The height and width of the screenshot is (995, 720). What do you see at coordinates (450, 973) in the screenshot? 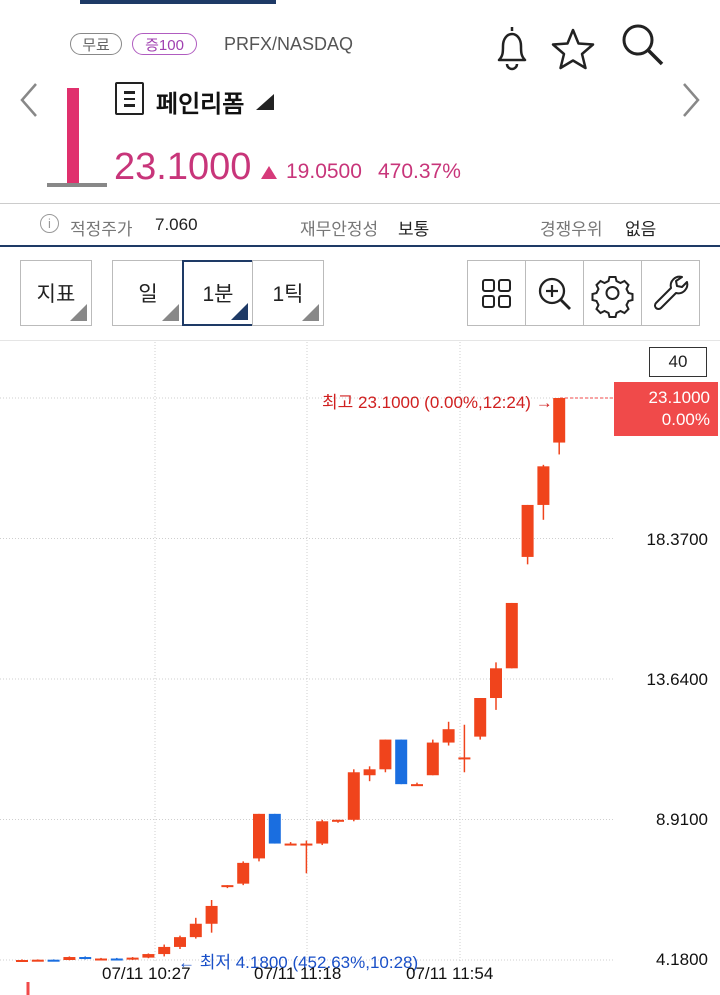
I see `x-tick-label: 07/11 11:54` at bounding box center [450, 973].